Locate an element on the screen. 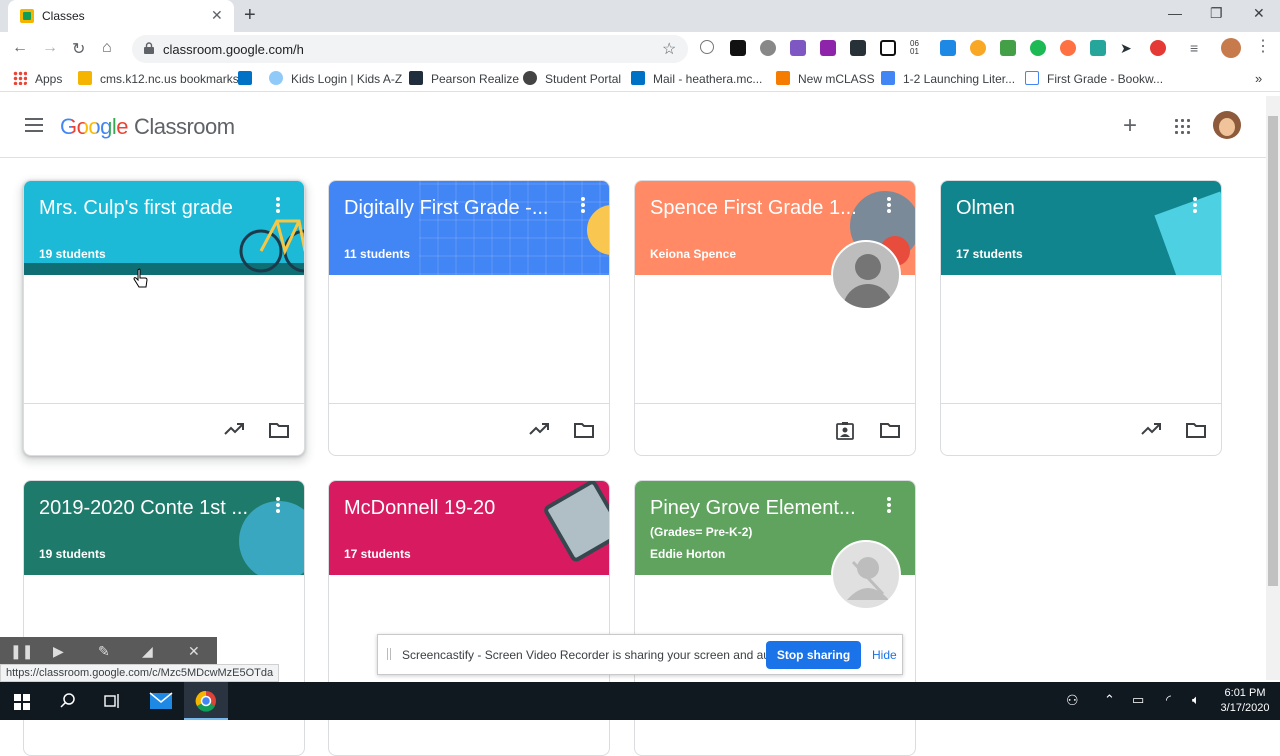  classroom-extension-icon is located at coordinates (1008, 48).